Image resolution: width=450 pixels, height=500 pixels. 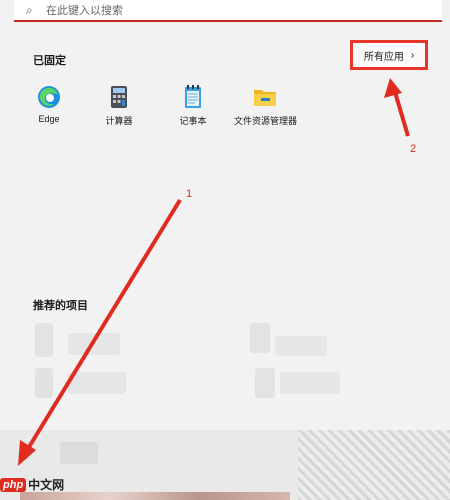 I want to click on arrow-1-head-icon, so click(x=27, y=453).